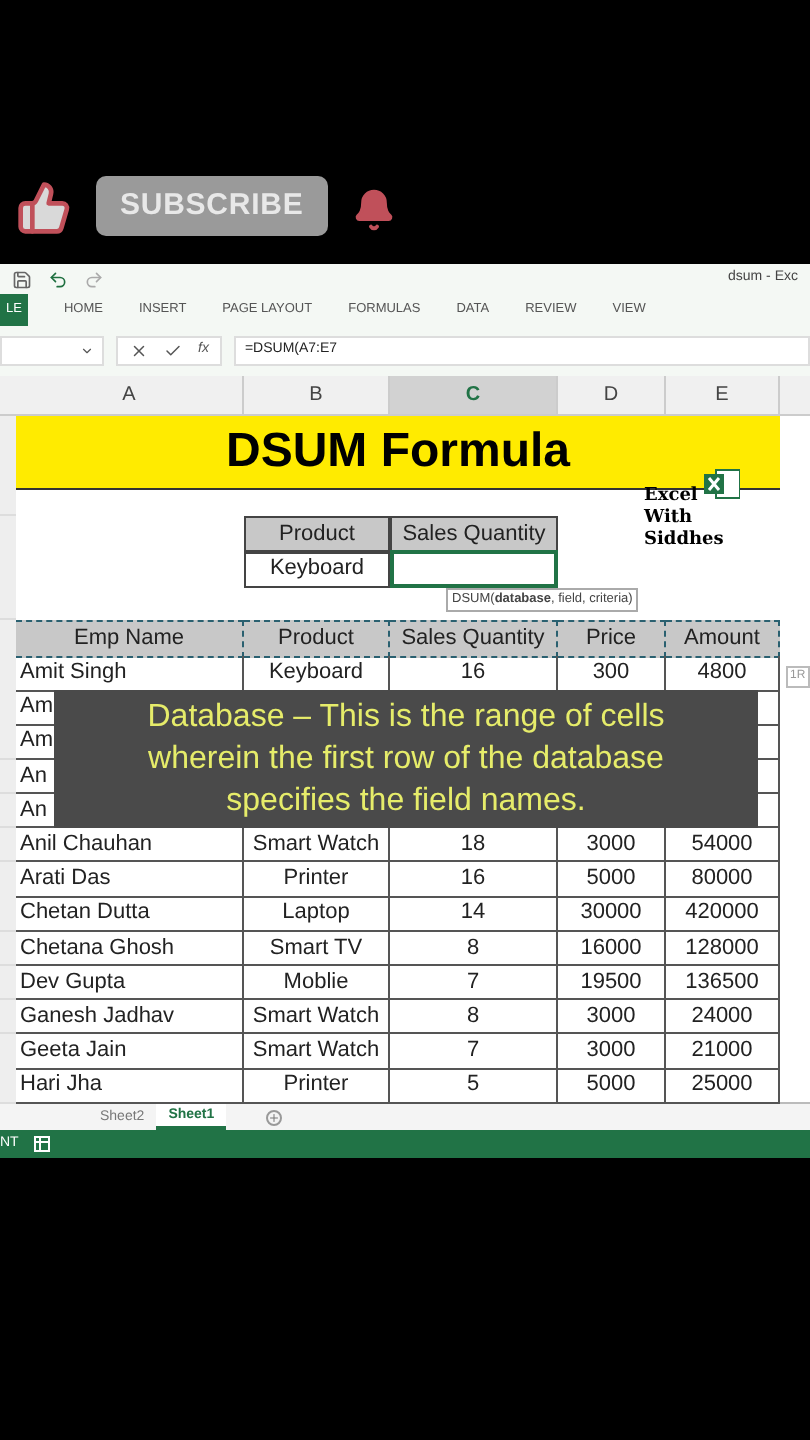 Image resolution: width=810 pixels, height=1440 pixels. I want to click on logo-text: Siddhes, so click(684, 541).